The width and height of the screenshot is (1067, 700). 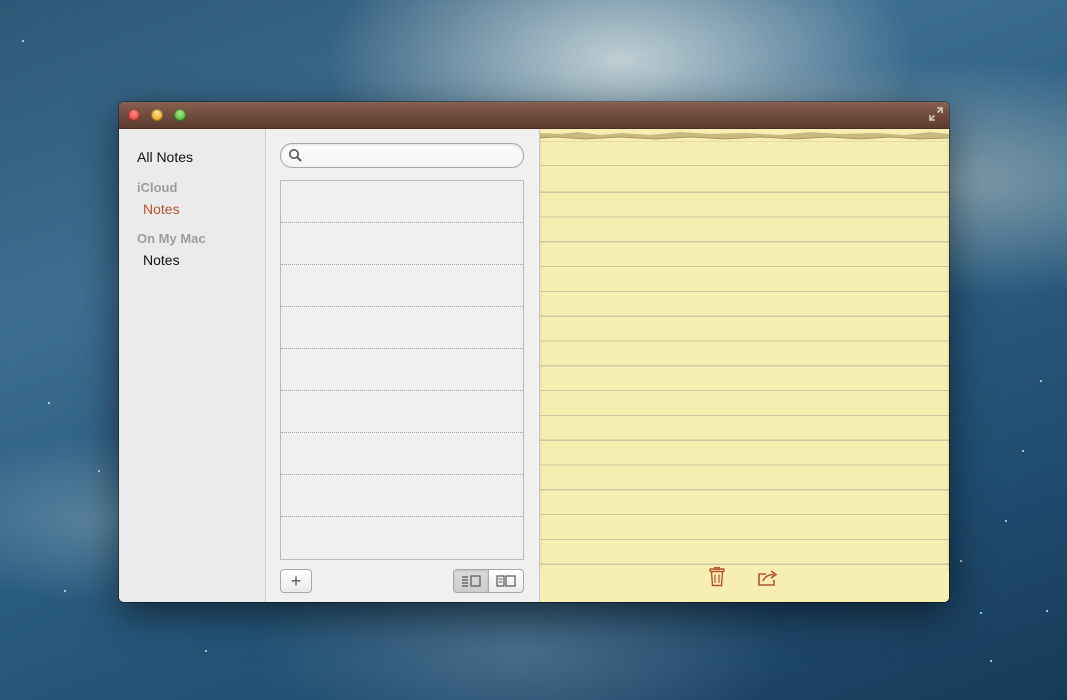 What do you see at coordinates (768, 578) in the screenshot?
I see `share-icon` at bounding box center [768, 578].